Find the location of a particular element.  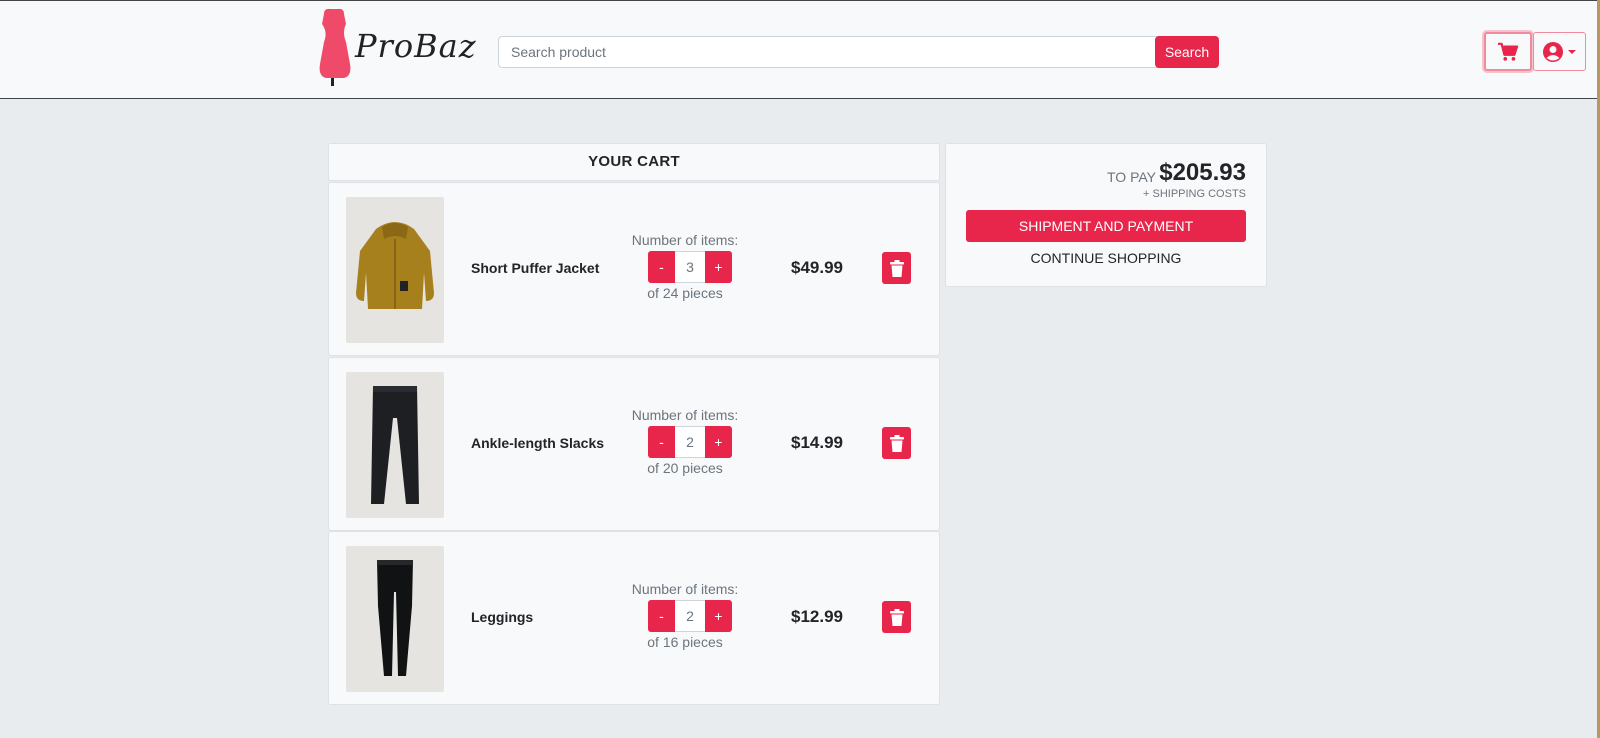

item-price: $12.99 is located at coordinates (817, 616).